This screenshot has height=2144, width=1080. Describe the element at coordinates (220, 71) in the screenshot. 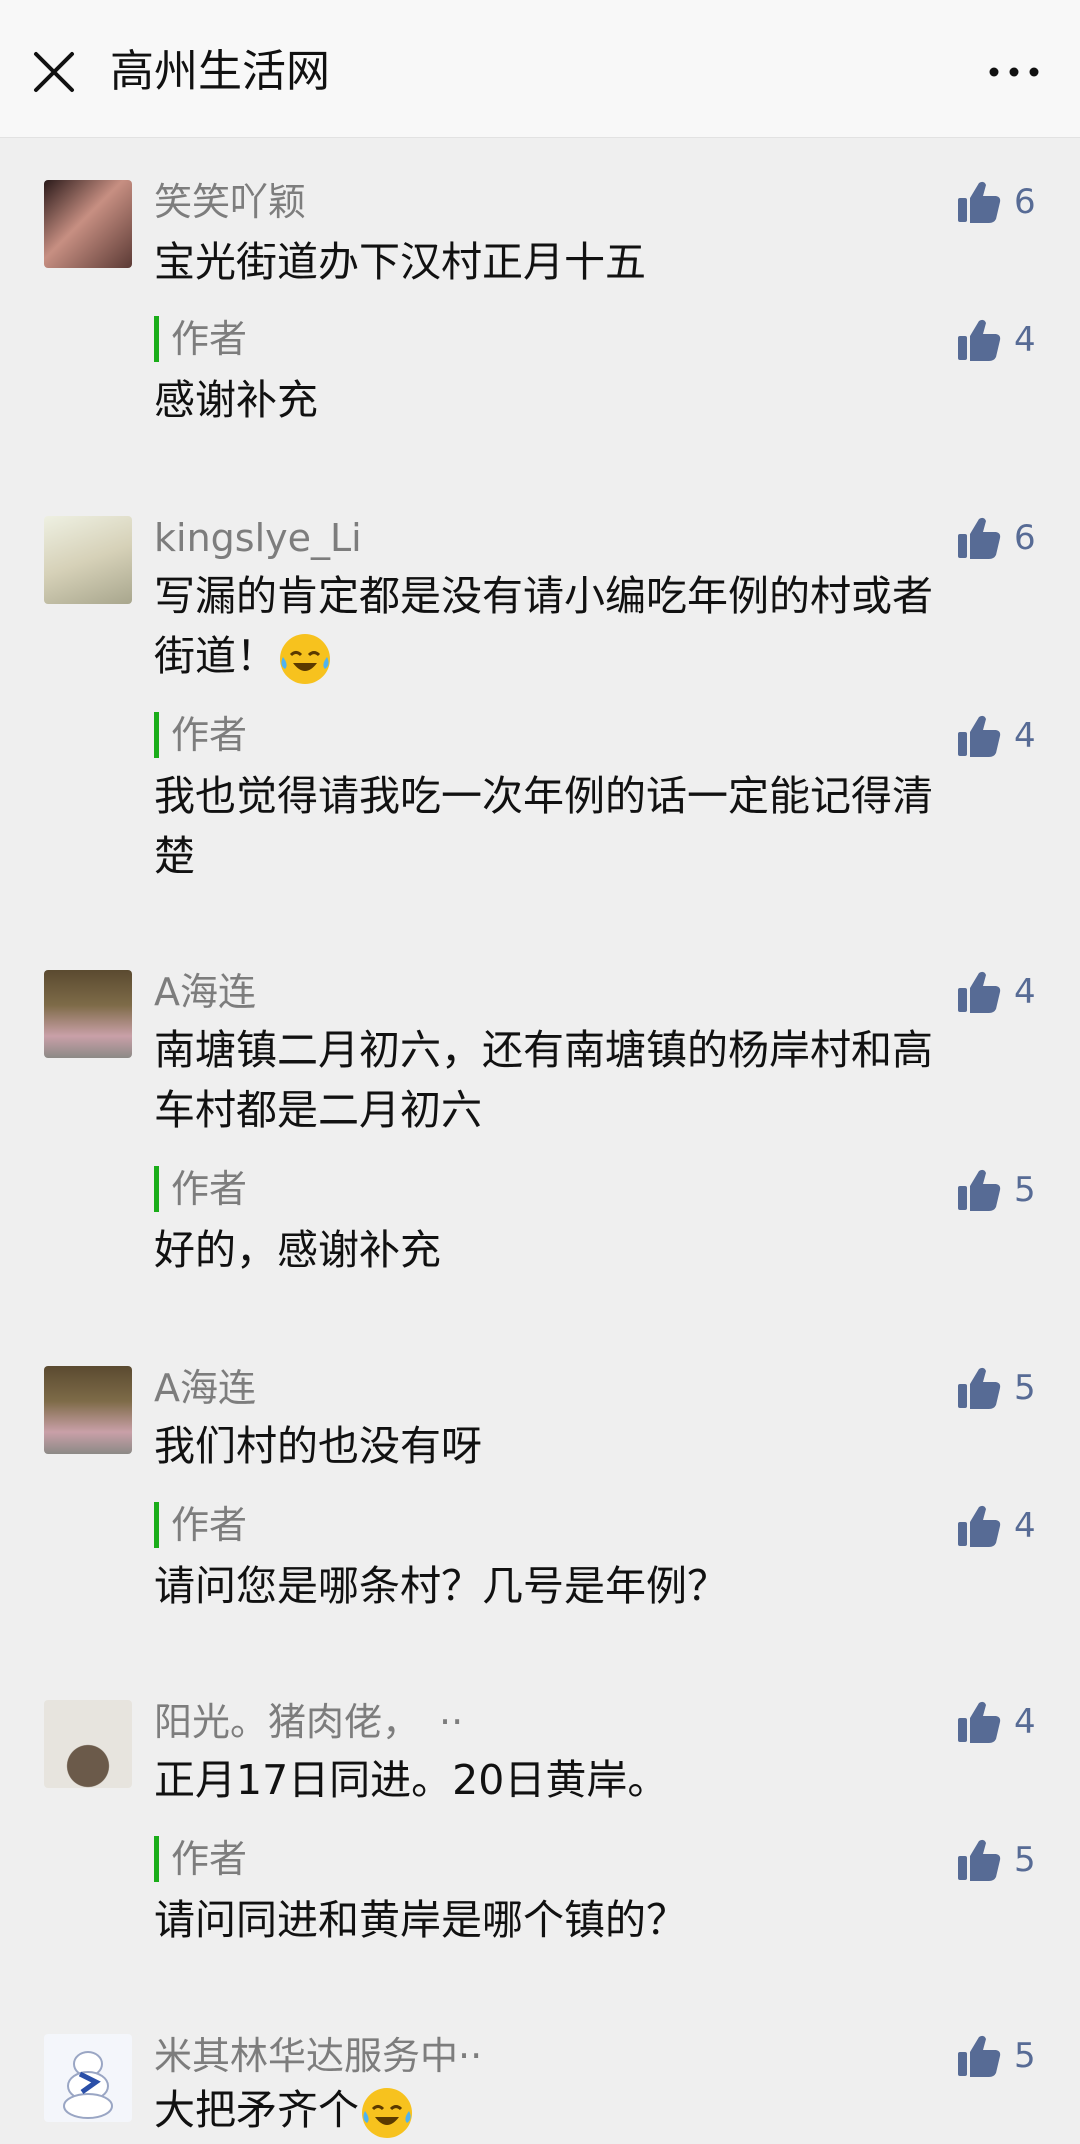

I see `page-title: 高州生活网` at that location.